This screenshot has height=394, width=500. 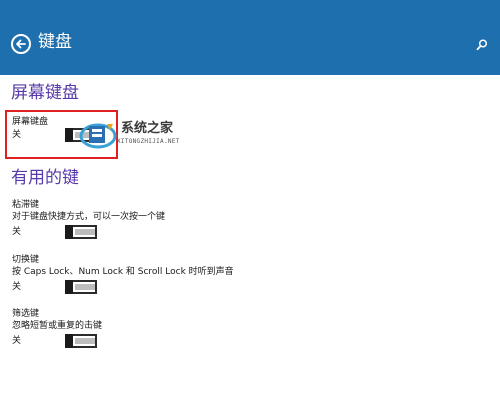 I want to click on setting-name-filter-keys: 筛选键, so click(x=26, y=314).